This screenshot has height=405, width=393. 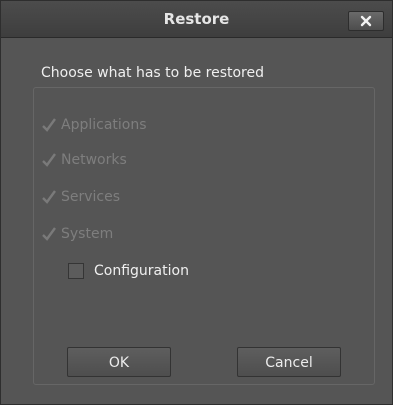 I want to click on close-button, so click(x=366, y=21).